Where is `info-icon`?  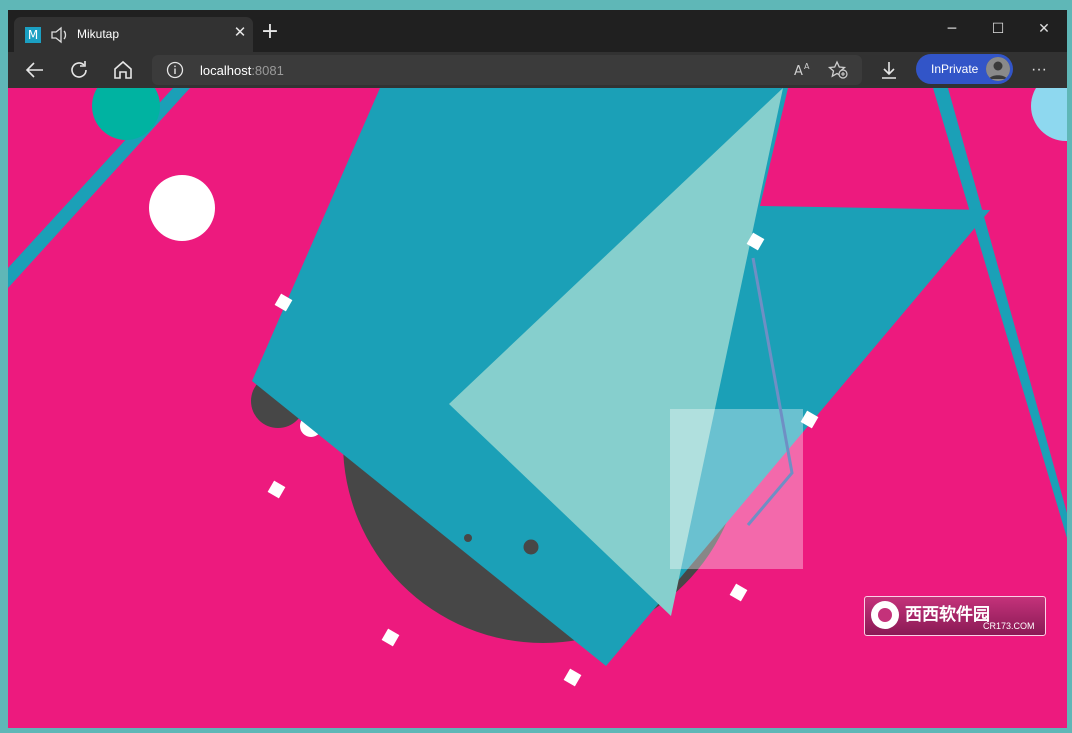
info-icon is located at coordinates (175, 70).